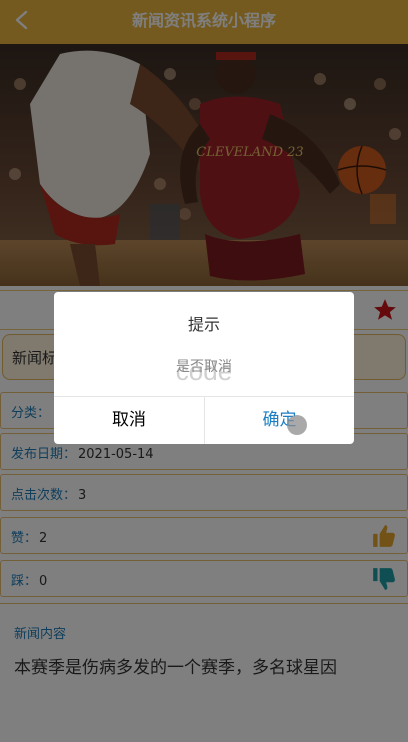  I want to click on cancel-button: 取消, so click(129, 420).